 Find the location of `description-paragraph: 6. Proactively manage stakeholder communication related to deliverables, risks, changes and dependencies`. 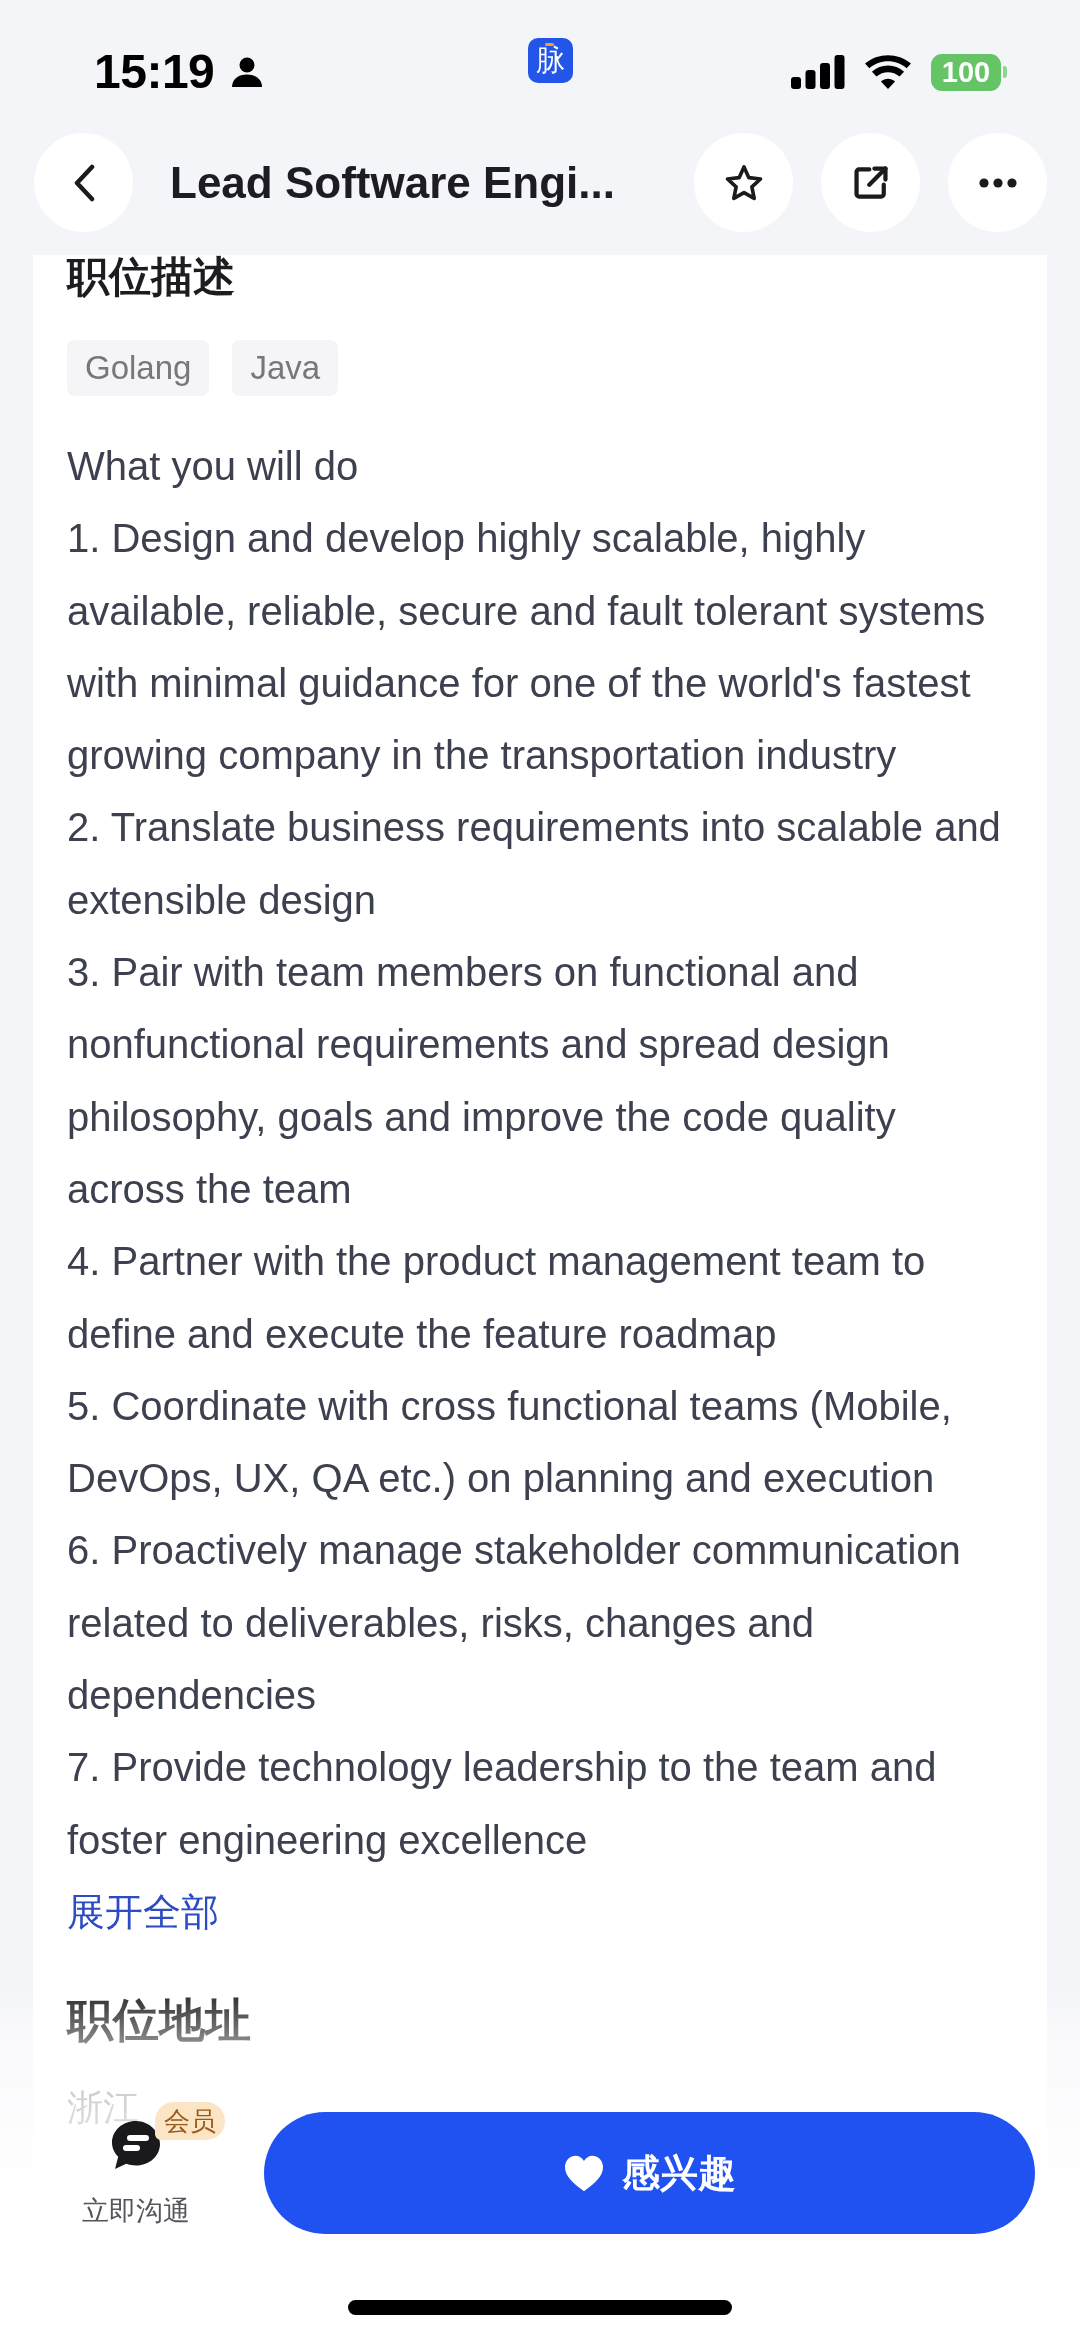

description-paragraph: 6. Proactively manage stakeholder communication related to deliverables, risks, changes and dependencies is located at coordinates (514, 1623).